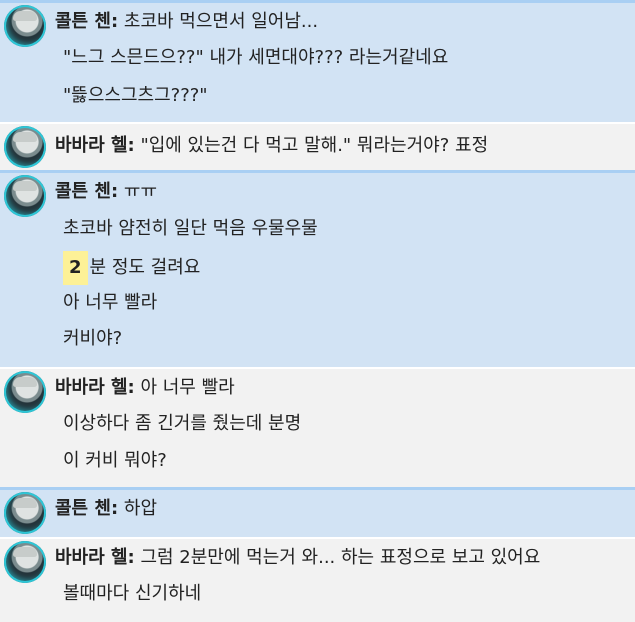 This screenshot has height=622, width=635. I want to click on message-text: "뜷으스그츠그???", so click(135, 95).